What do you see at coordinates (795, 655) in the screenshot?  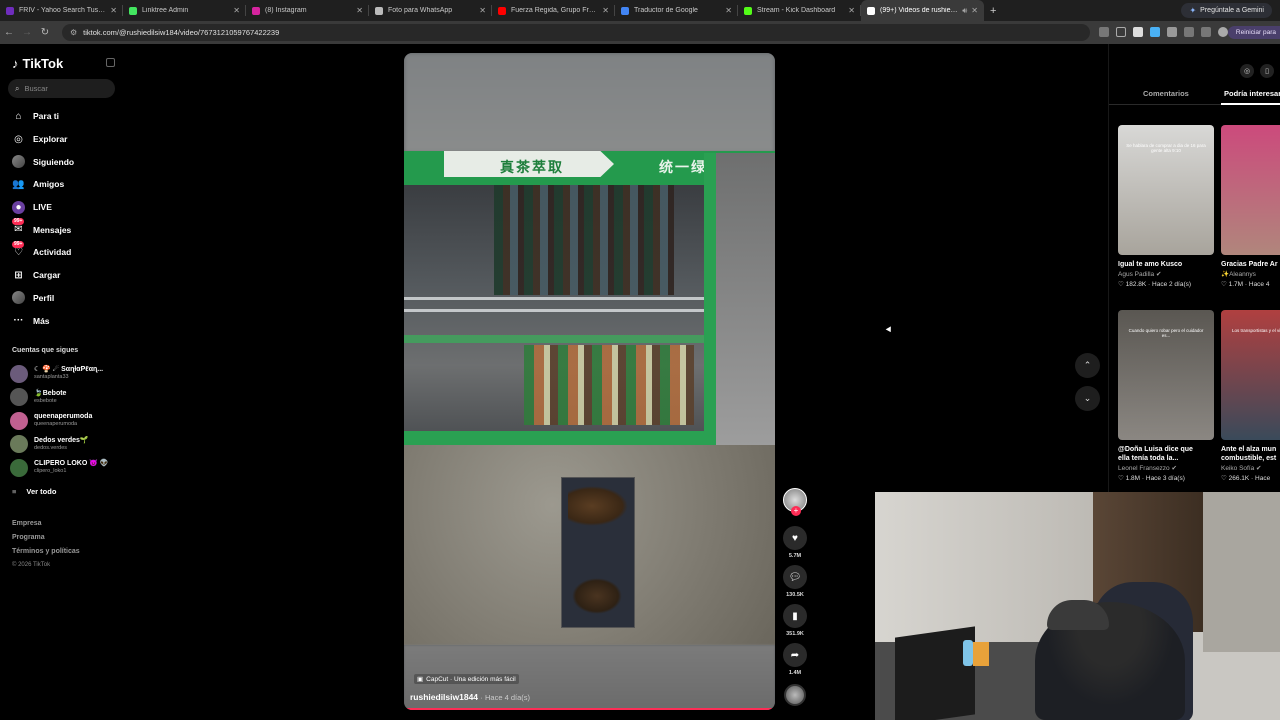 I see `share-icon: ➦` at bounding box center [795, 655].